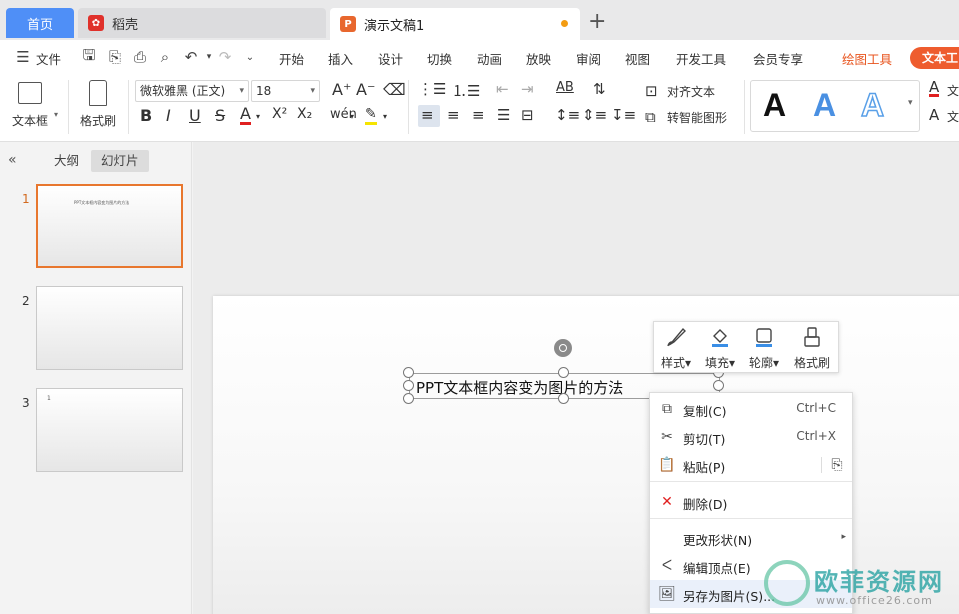  What do you see at coordinates (250, 57) in the screenshot?
I see `quick-access-more-icon: ⌄` at bounding box center [250, 57].